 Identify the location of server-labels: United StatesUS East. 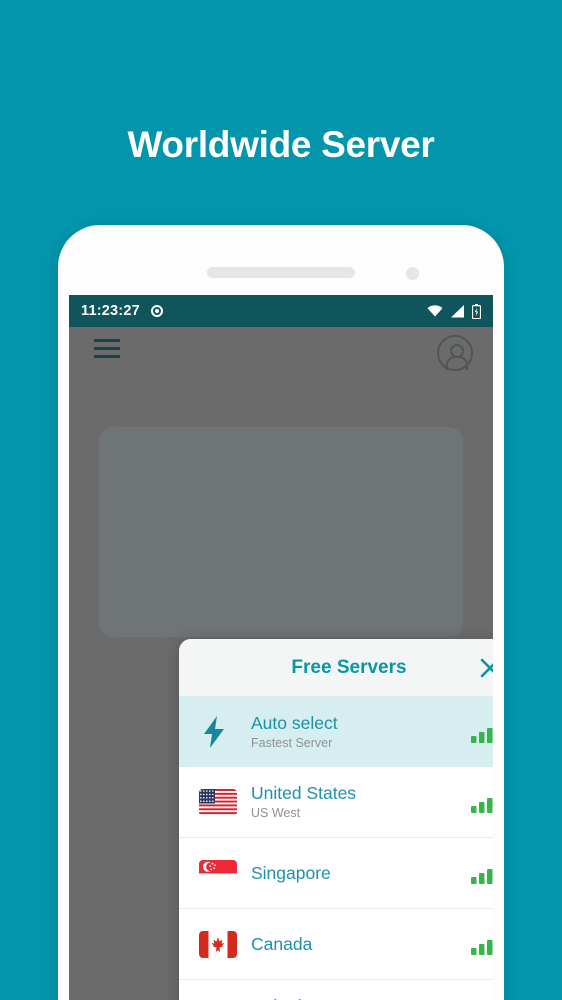
(357, 998).